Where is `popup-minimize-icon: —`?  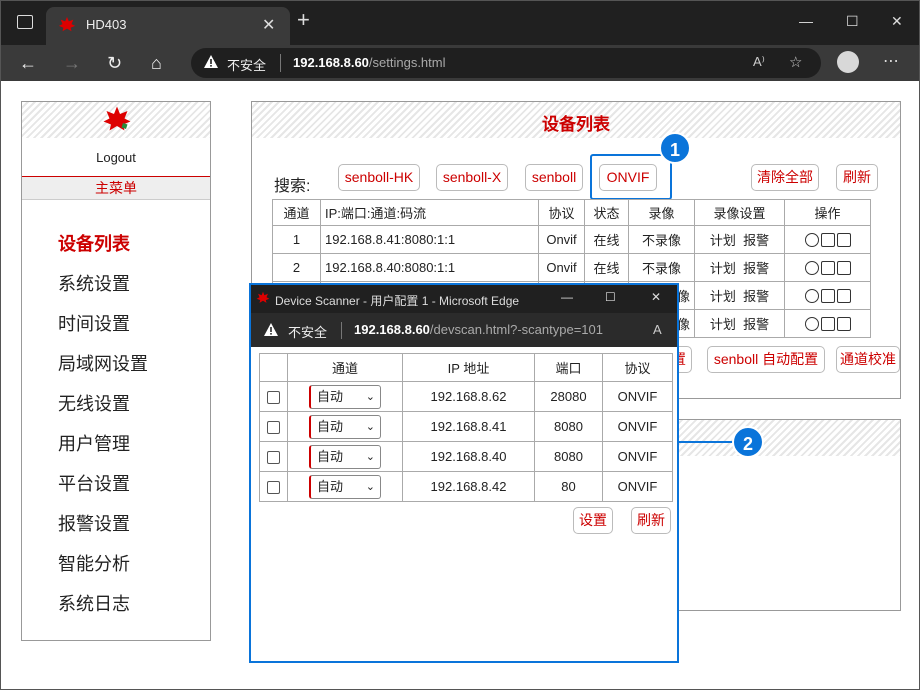 popup-minimize-icon: — is located at coordinates (567, 297).